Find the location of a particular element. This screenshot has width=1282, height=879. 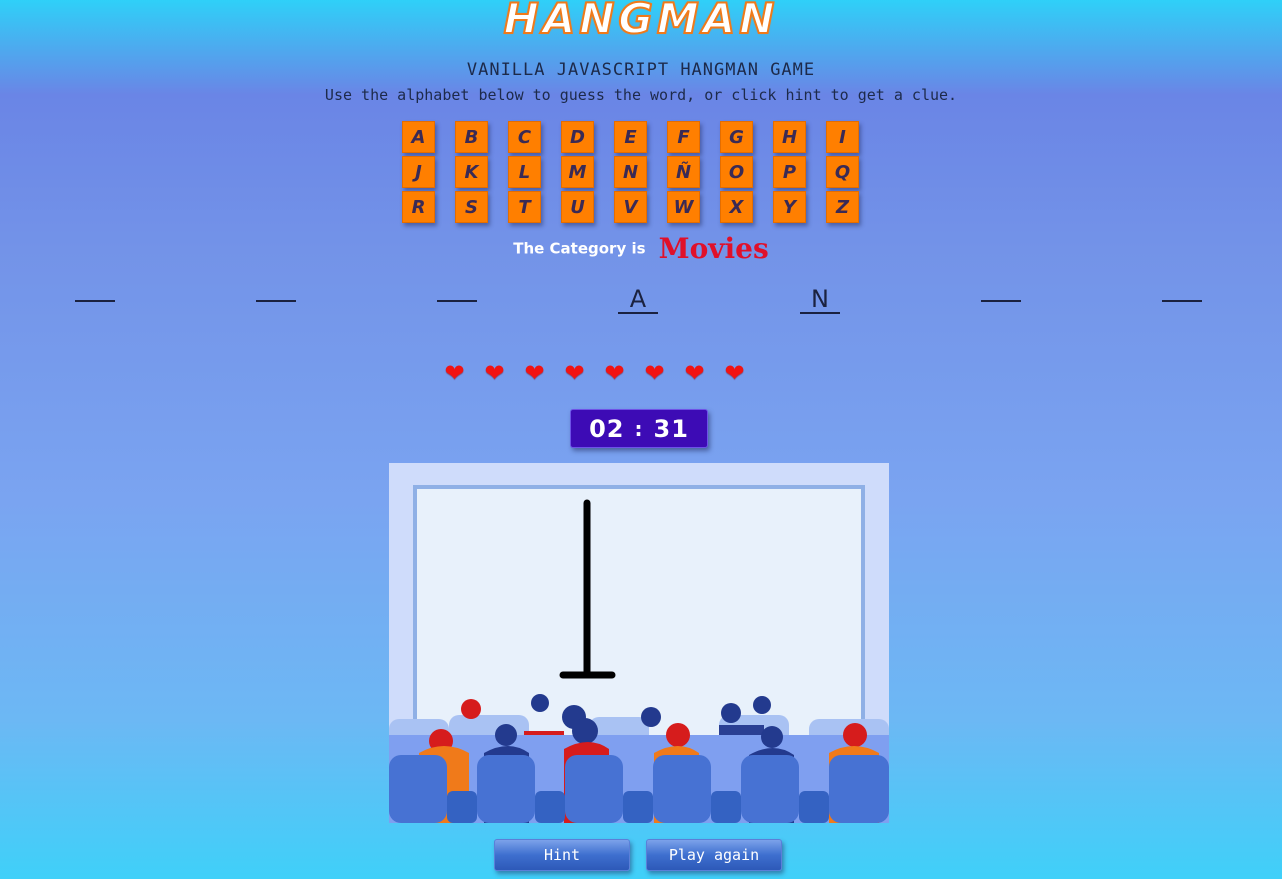

letter-key: H is located at coordinates (789, 137).